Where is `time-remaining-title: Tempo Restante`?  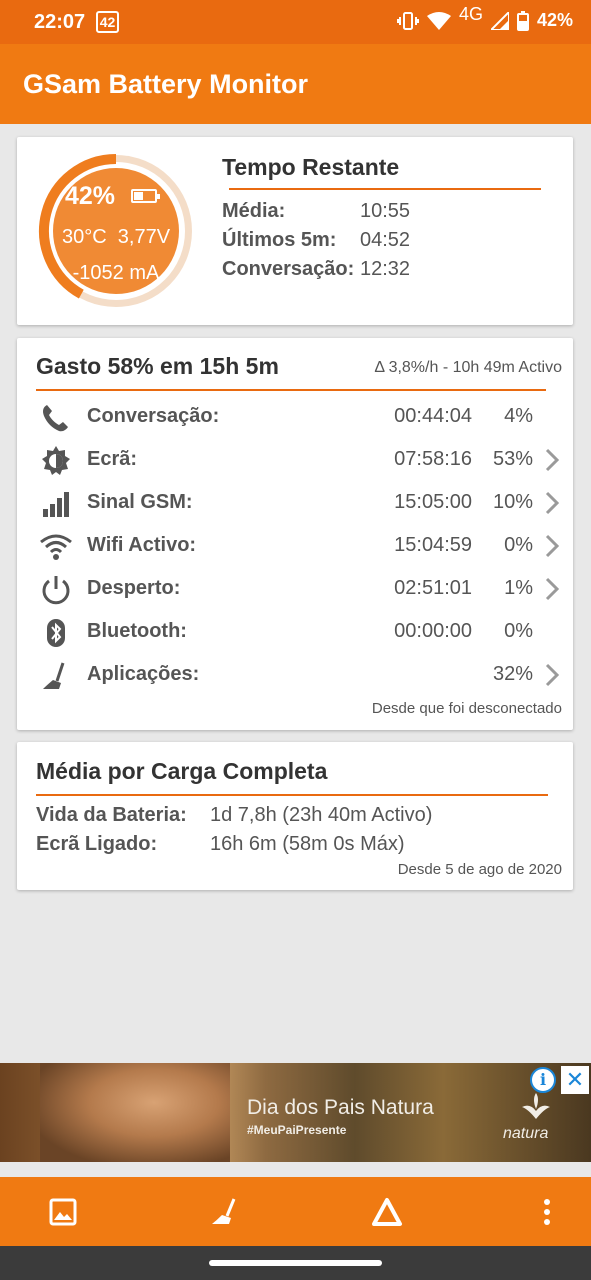 time-remaining-title: Tempo Restante is located at coordinates (311, 167).